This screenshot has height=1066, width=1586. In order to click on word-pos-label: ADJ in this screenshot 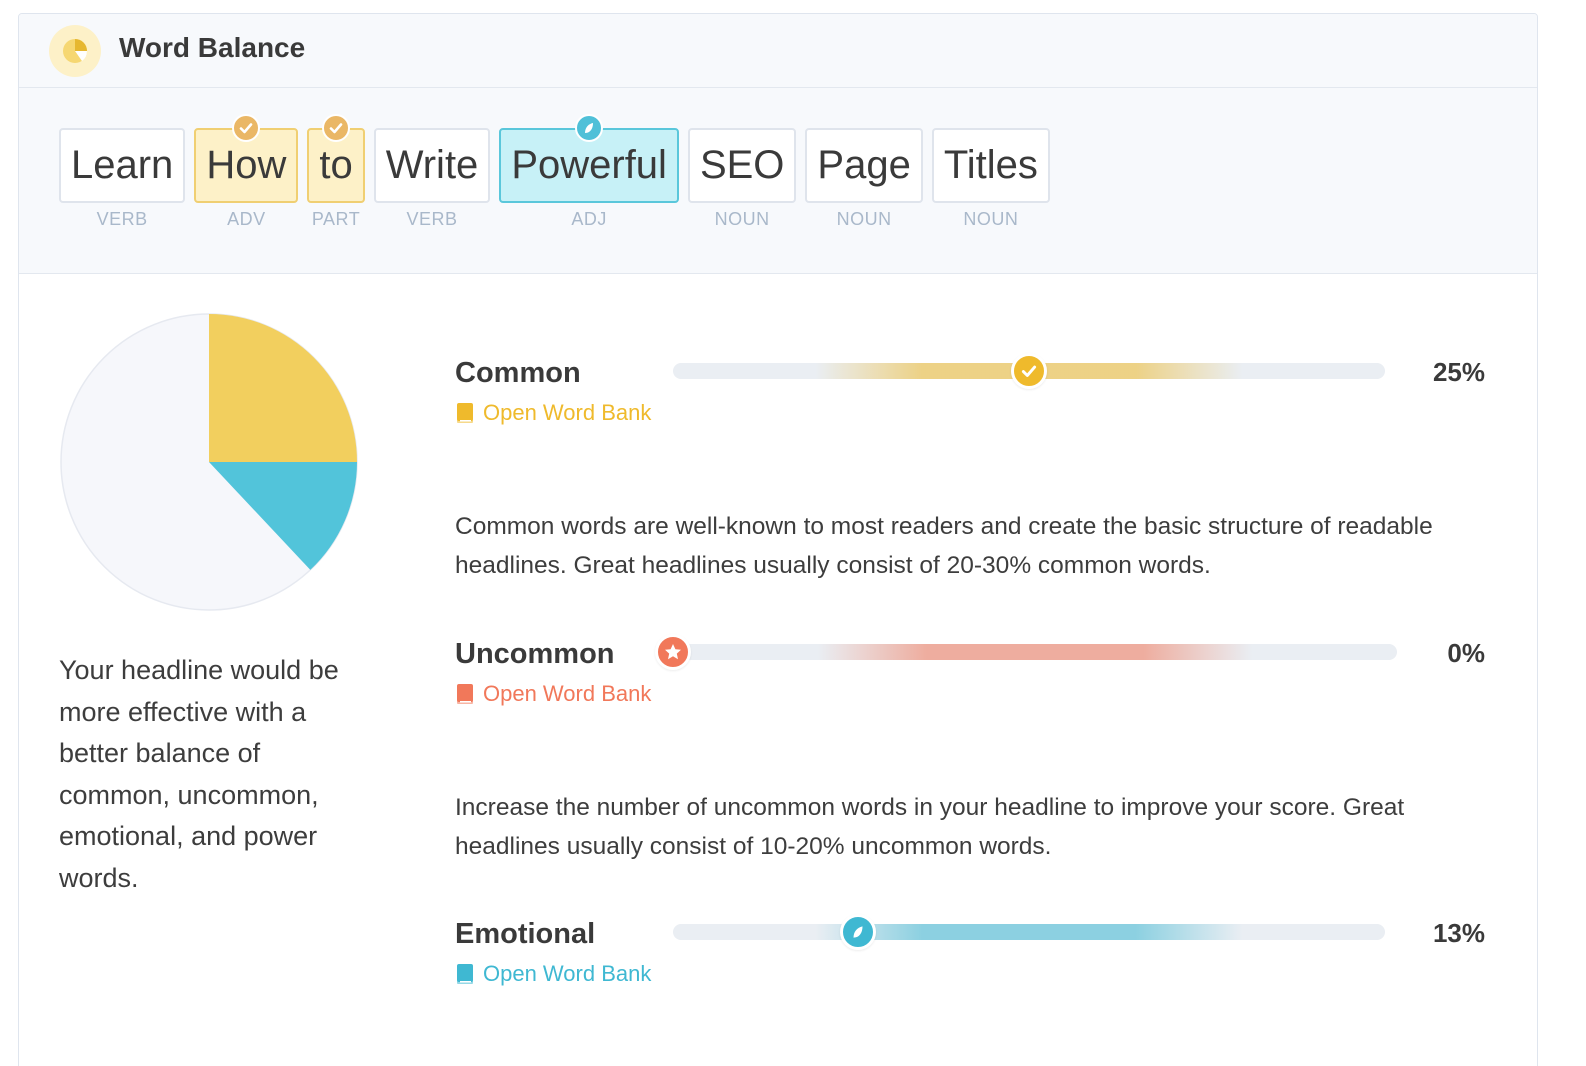, I will do `click(589, 219)`.